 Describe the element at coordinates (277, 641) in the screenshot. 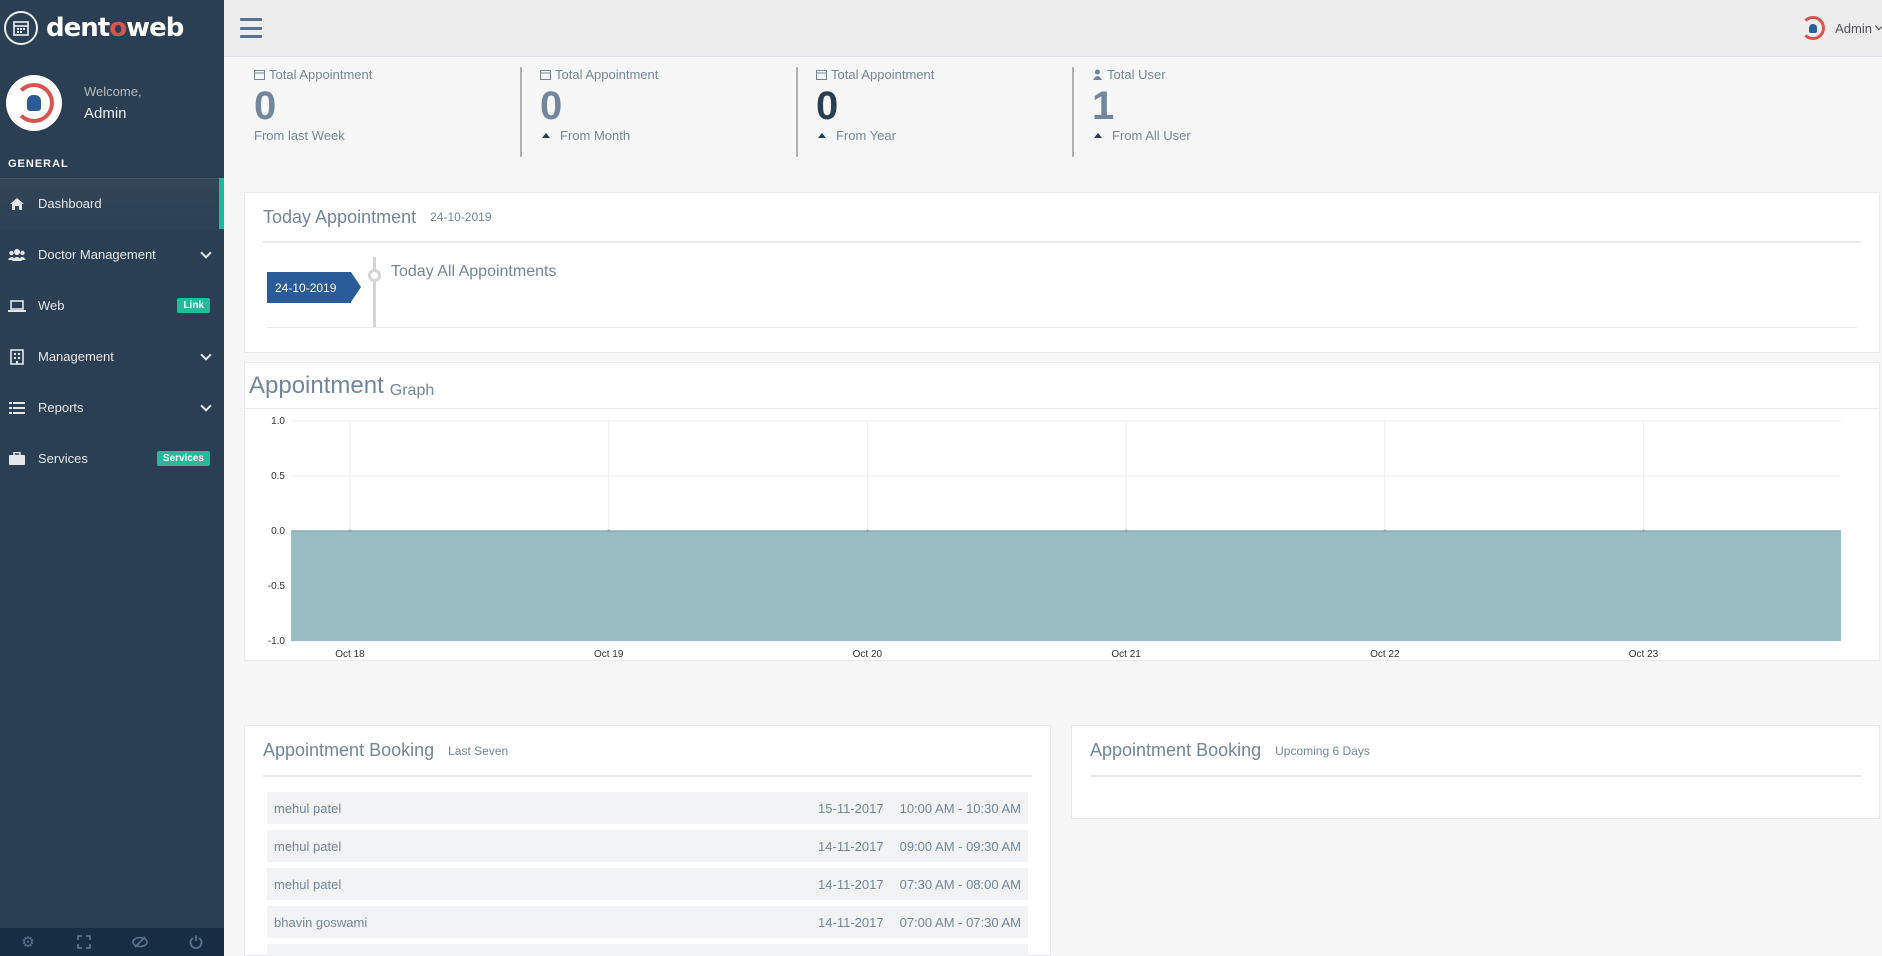

I see `y-tick-label: -1.0` at that location.